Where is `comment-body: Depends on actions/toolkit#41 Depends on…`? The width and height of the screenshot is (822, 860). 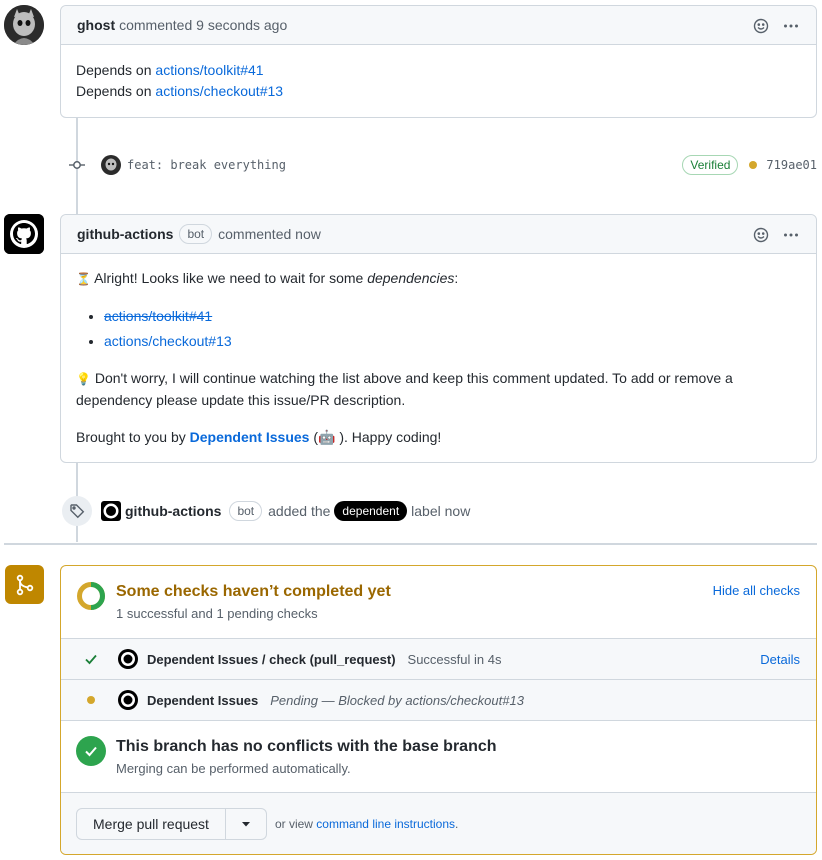
comment-body: Depends on actions/toolkit#41 Depends on… is located at coordinates (438, 81).